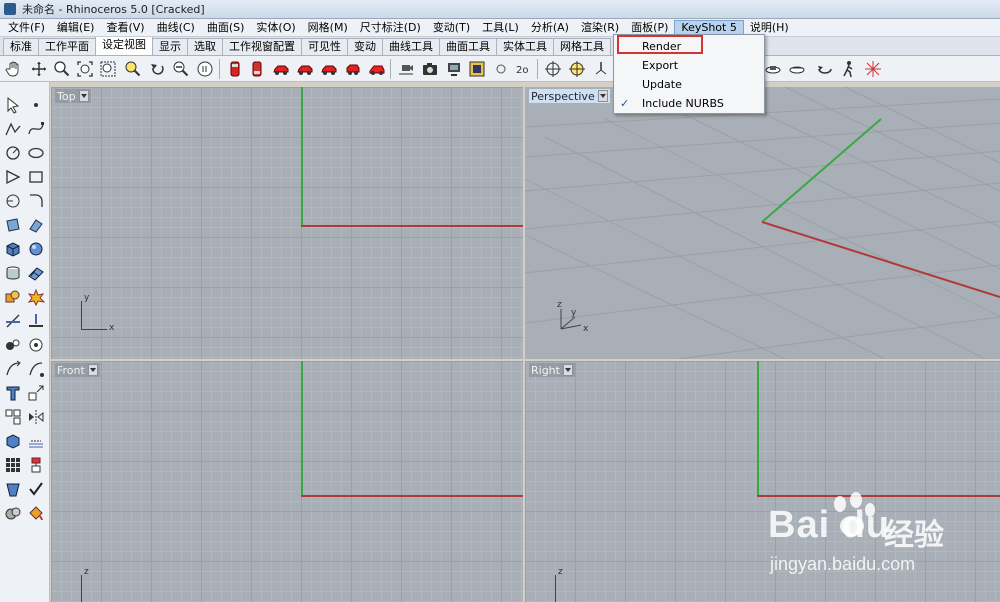  What do you see at coordinates (405, 68) in the screenshot?
I see `set-camera-icon` at bounding box center [405, 68].